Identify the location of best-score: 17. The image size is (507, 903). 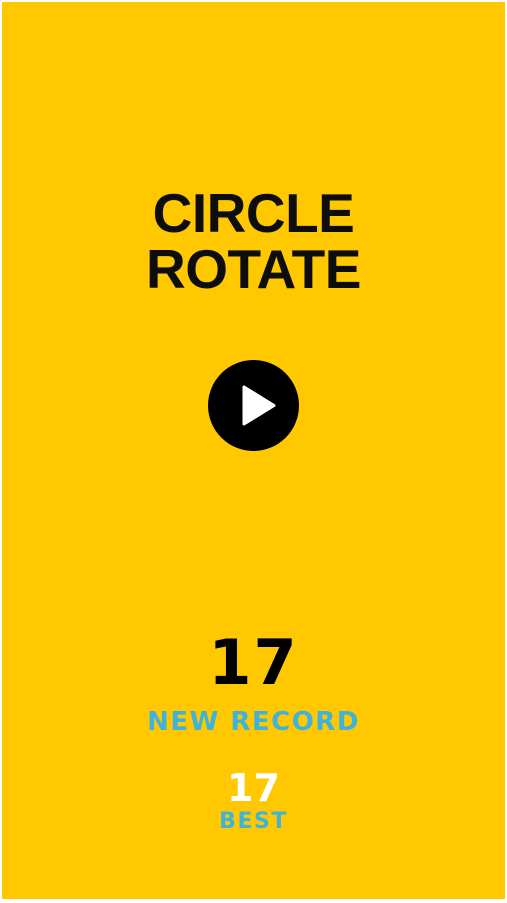
(253, 788).